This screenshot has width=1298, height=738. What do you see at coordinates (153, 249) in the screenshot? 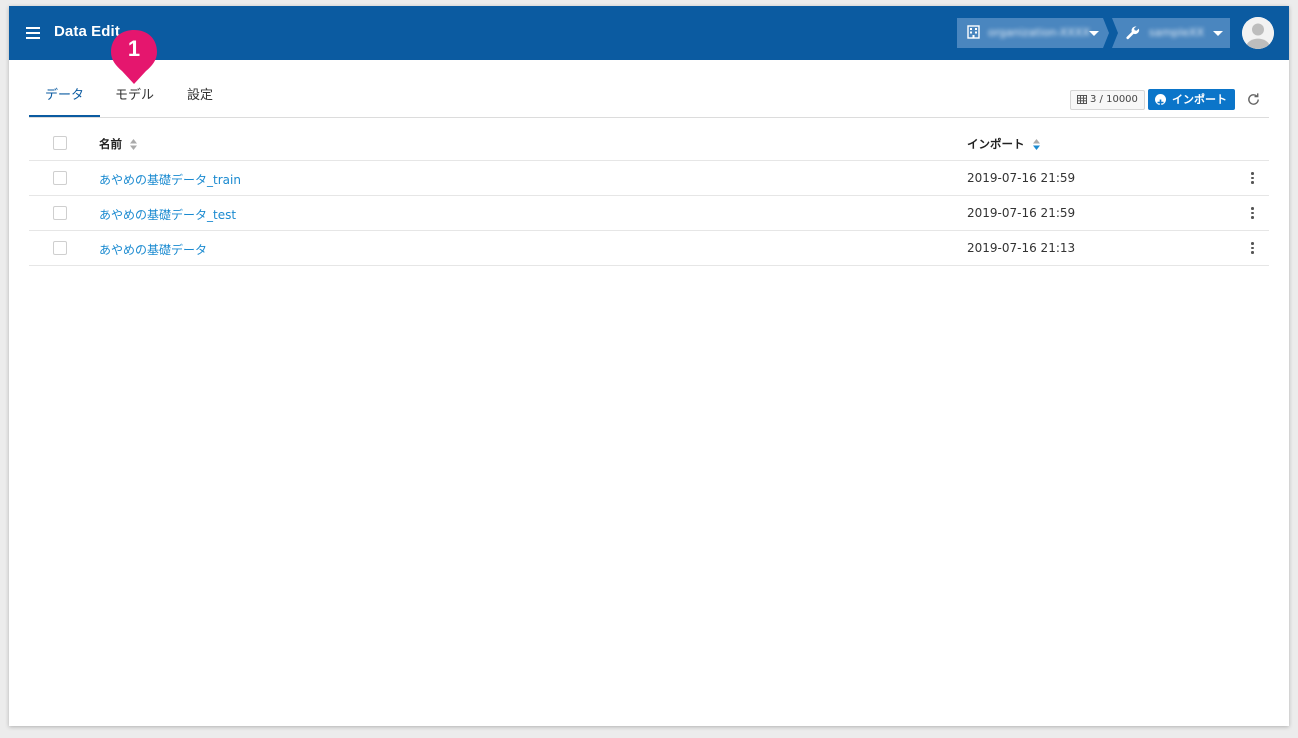
I see `dataset-name-link: あやめの基礎データ` at bounding box center [153, 249].